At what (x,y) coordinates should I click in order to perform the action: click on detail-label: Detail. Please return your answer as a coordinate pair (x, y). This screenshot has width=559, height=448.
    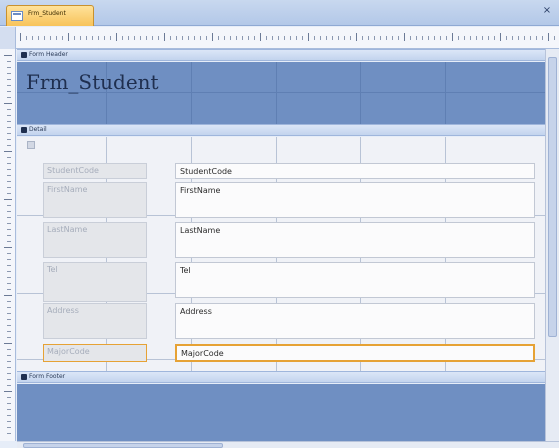
    Looking at the image, I should click on (38, 129).